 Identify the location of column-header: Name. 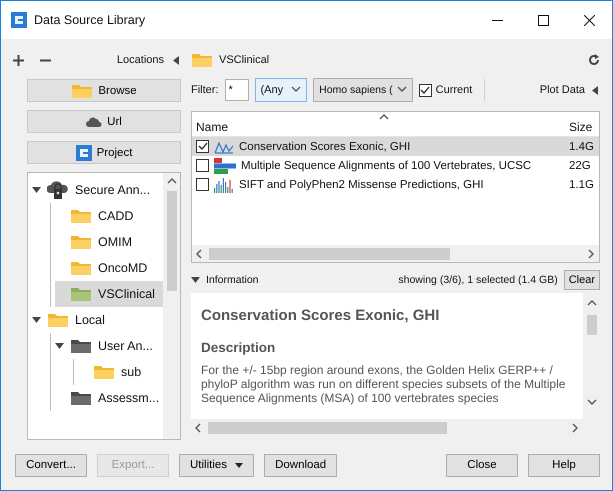
(380, 127).